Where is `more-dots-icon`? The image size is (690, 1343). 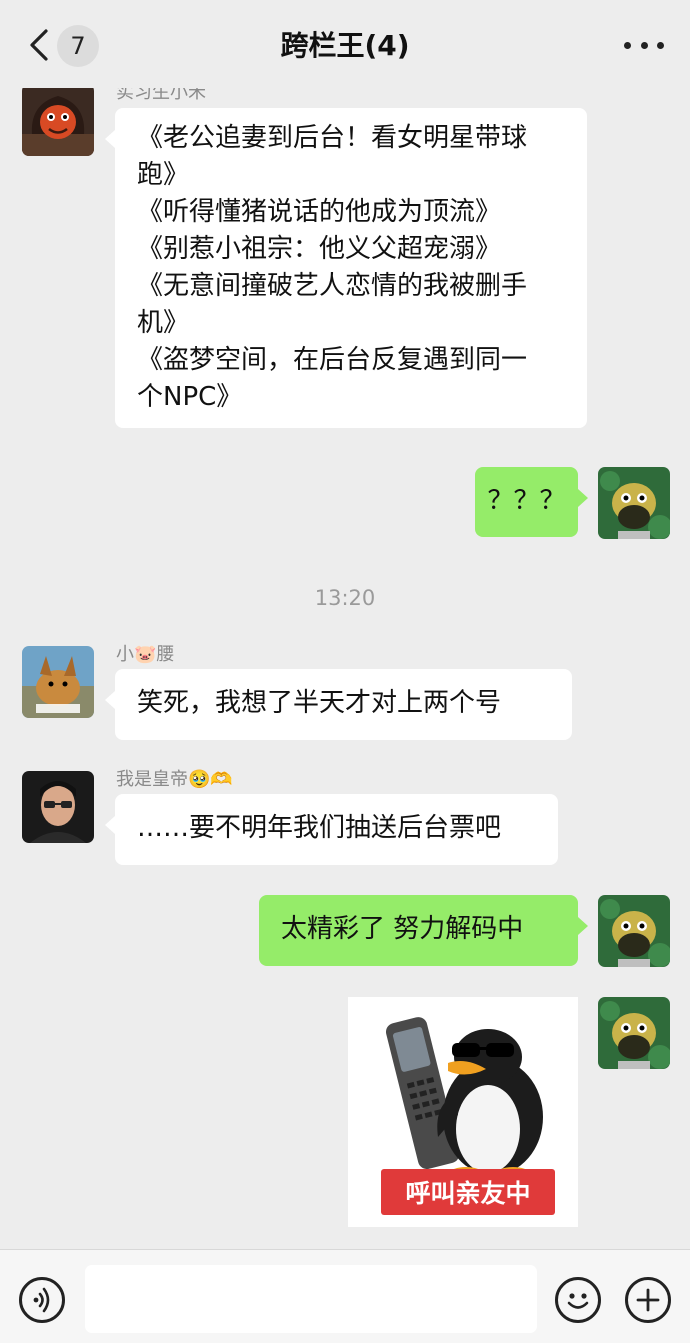 more-dots-icon is located at coordinates (644, 45).